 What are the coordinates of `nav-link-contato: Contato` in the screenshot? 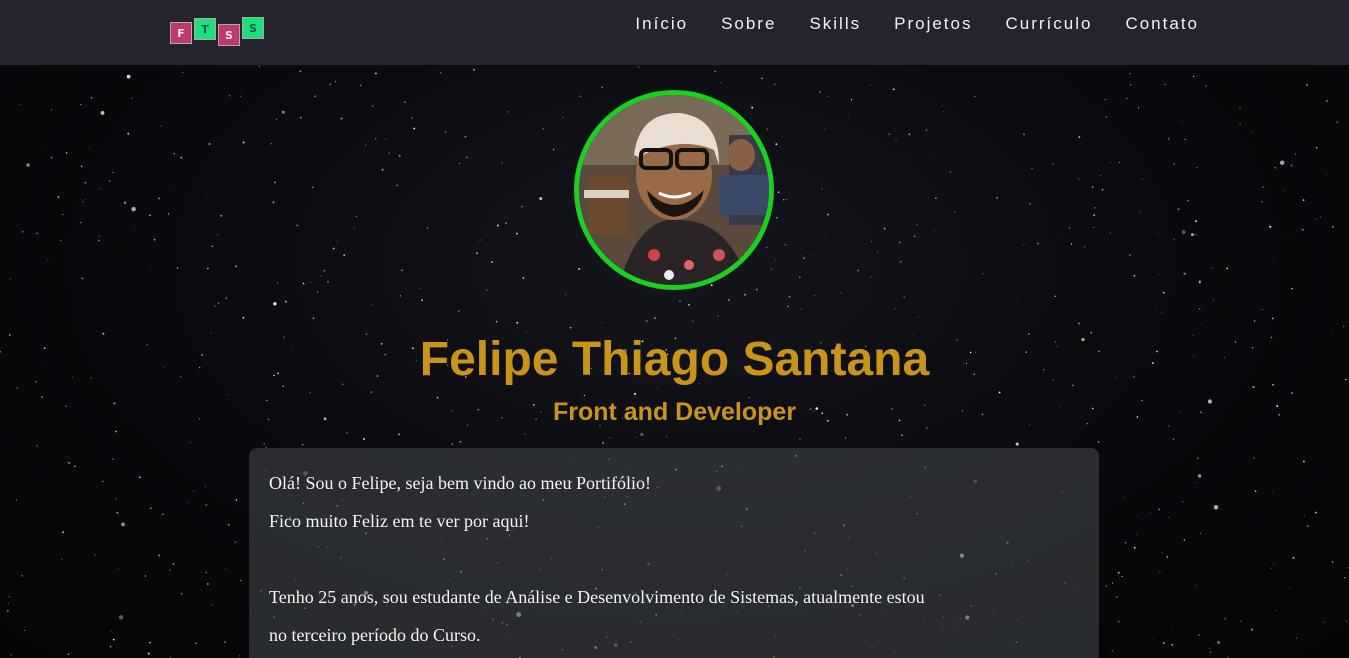 It's located at (1162, 24).